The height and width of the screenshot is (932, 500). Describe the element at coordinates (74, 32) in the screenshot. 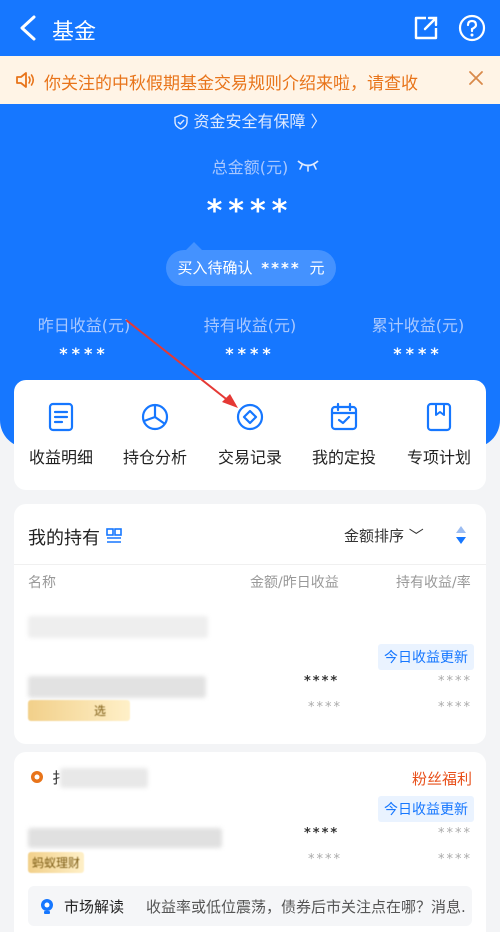

I see `page-title: 基金` at that location.